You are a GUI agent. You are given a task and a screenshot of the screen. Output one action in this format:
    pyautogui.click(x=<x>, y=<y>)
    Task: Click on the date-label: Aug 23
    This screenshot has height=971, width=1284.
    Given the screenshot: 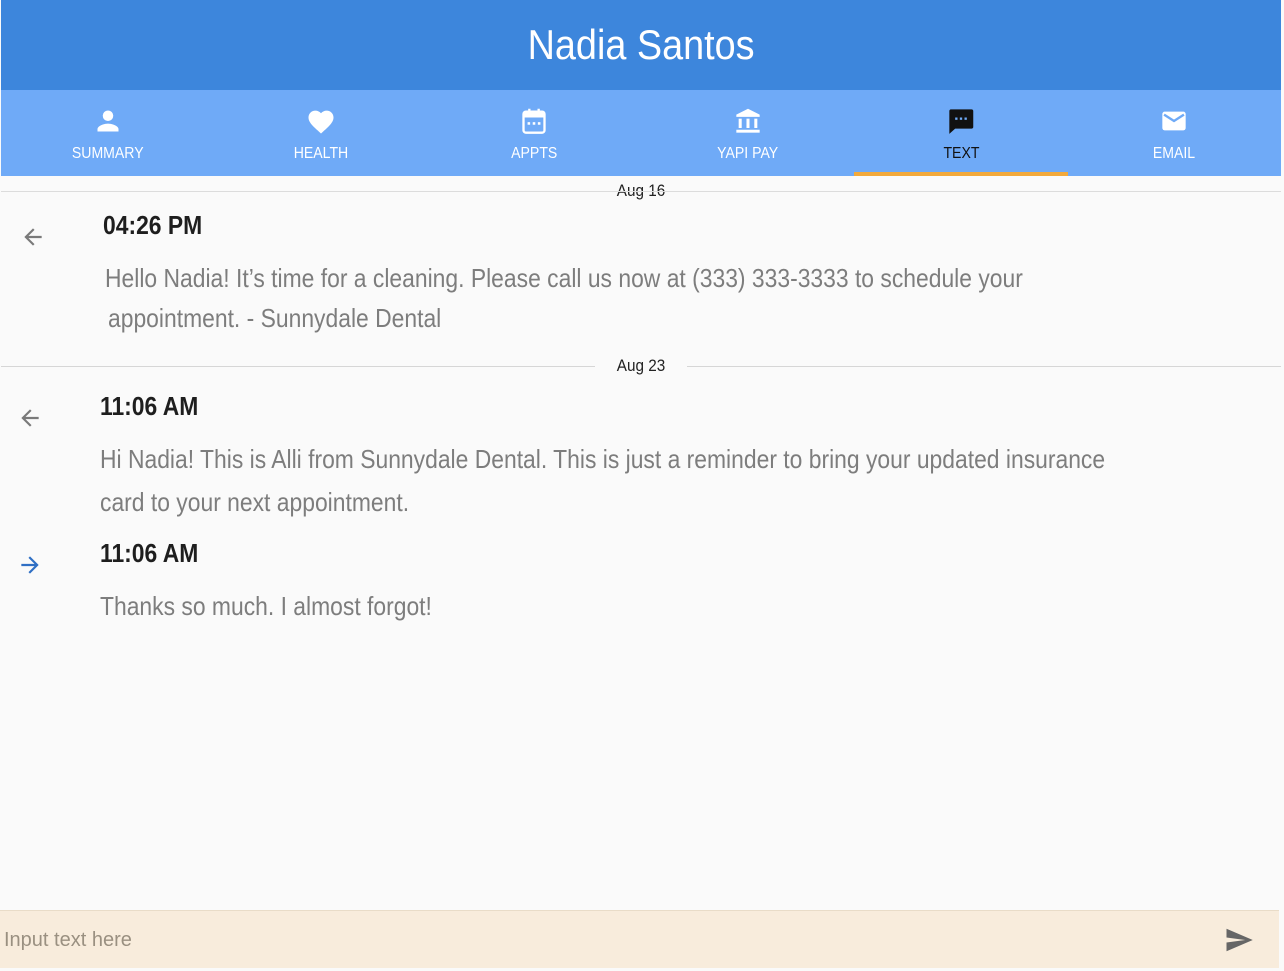 What is the action you would take?
    pyautogui.click(x=641, y=365)
    